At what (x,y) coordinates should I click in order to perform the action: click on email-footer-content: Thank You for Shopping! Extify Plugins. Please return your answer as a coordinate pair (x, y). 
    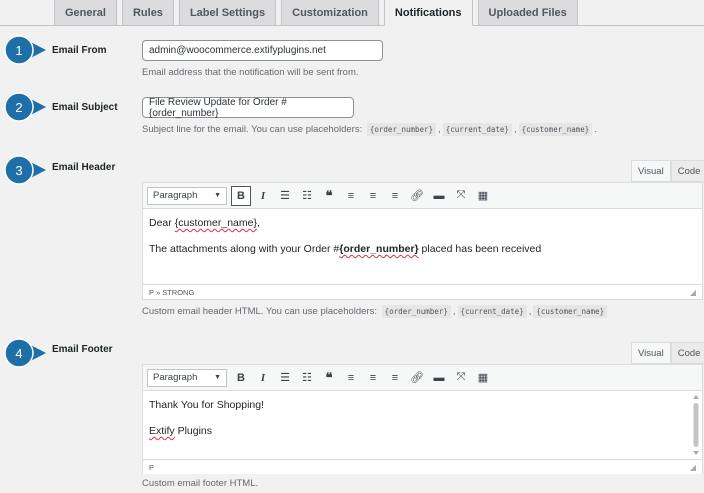
    Looking at the image, I should click on (422, 425).